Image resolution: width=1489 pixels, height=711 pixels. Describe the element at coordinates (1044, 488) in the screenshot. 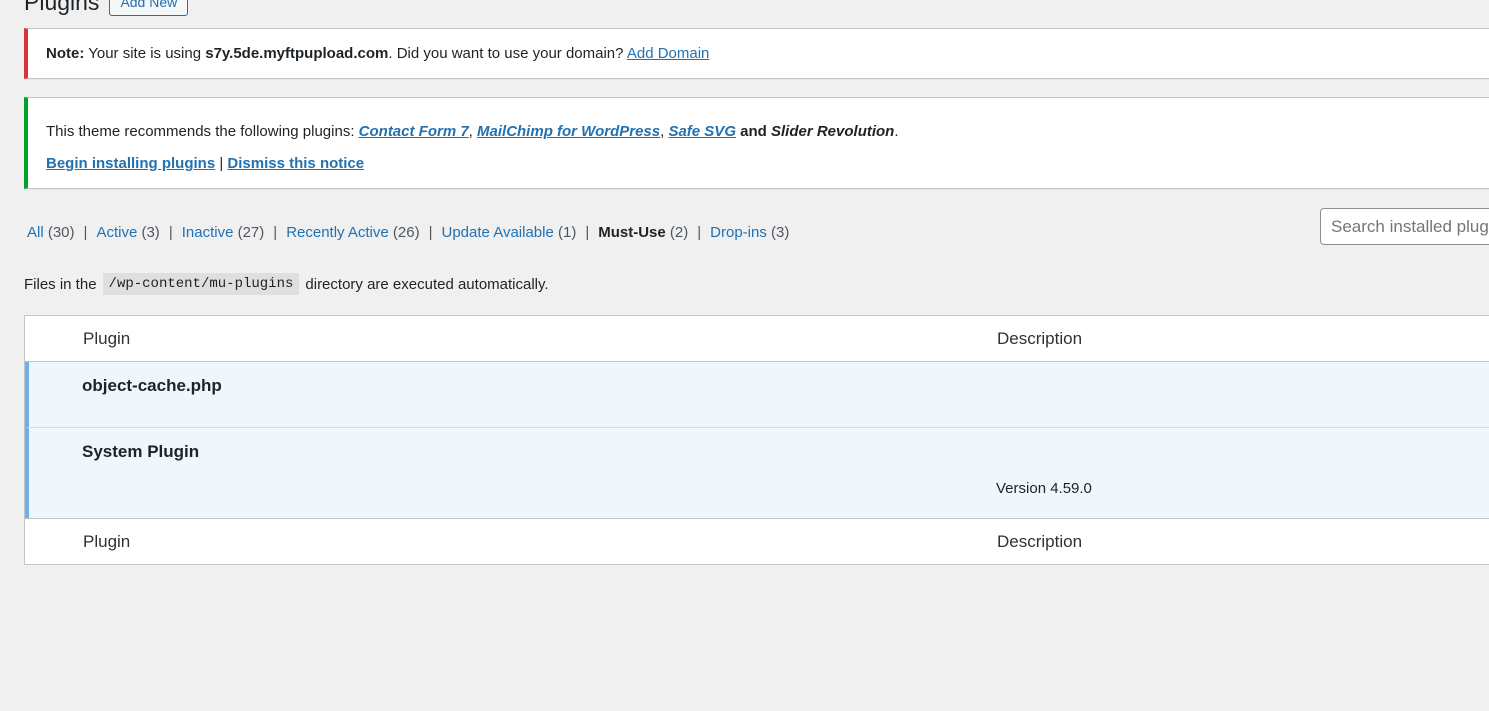

I see `plugin-version: Version 4.59.0` at that location.